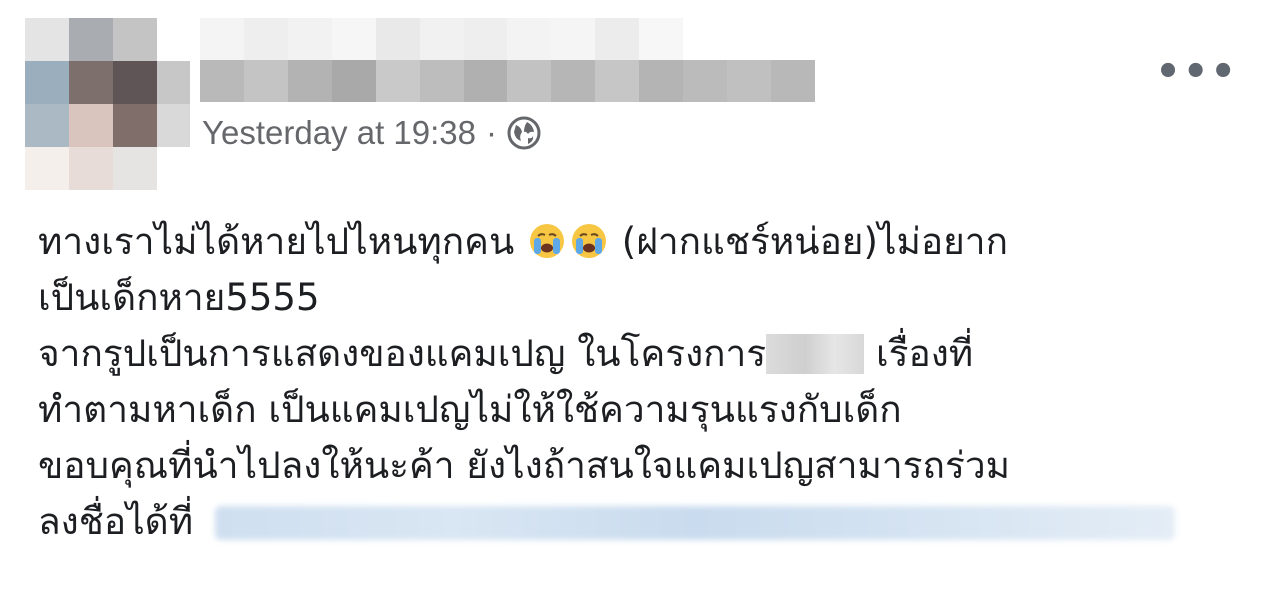 The width and height of the screenshot is (1280, 608). What do you see at coordinates (814, 241) in the screenshot?
I see `post-text-segment: (ฝากแชร์หน่อย)ไม่อยาก` at bounding box center [814, 241].